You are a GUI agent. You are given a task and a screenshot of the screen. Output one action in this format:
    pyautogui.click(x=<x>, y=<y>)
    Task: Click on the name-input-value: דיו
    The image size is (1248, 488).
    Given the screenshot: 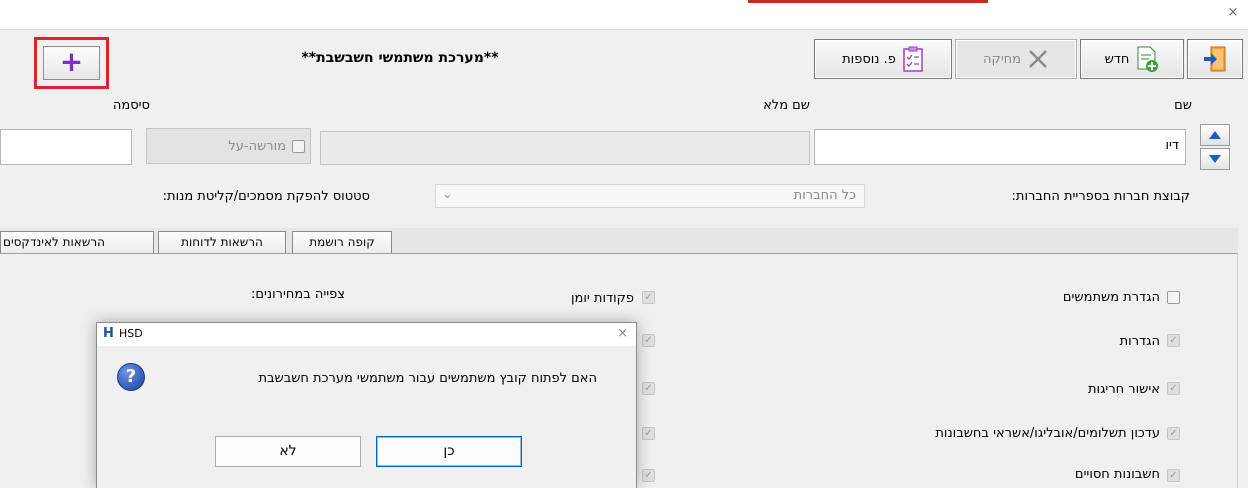 What is the action you would take?
    pyautogui.click(x=1172, y=145)
    